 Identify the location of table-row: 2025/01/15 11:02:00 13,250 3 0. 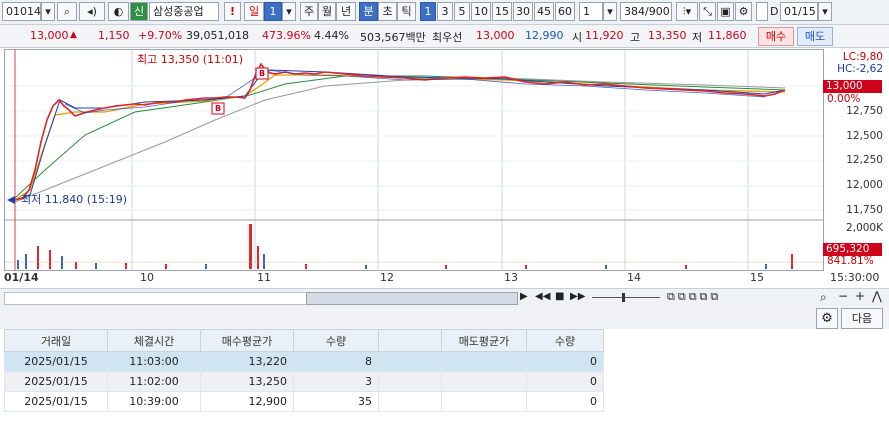
(304, 381).